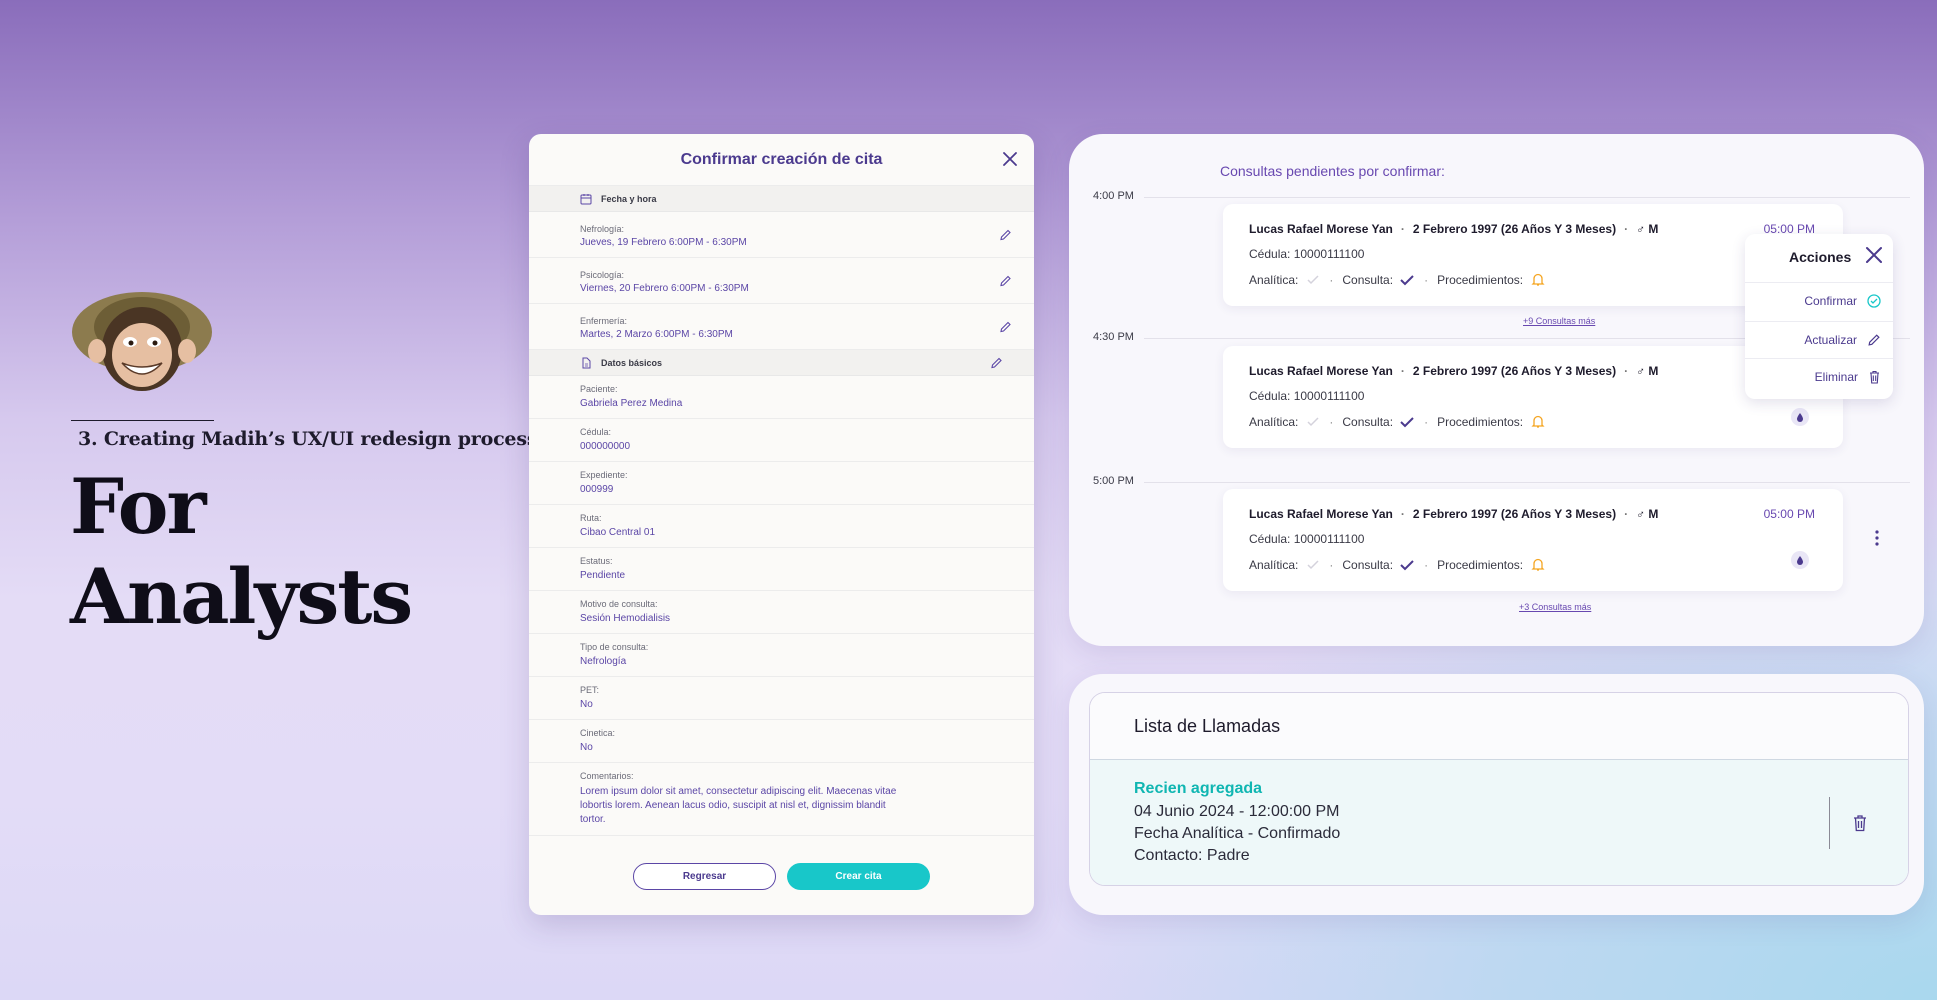  What do you see at coordinates (618, 532) in the screenshot?
I see `field-value: Cibao Central 01` at bounding box center [618, 532].